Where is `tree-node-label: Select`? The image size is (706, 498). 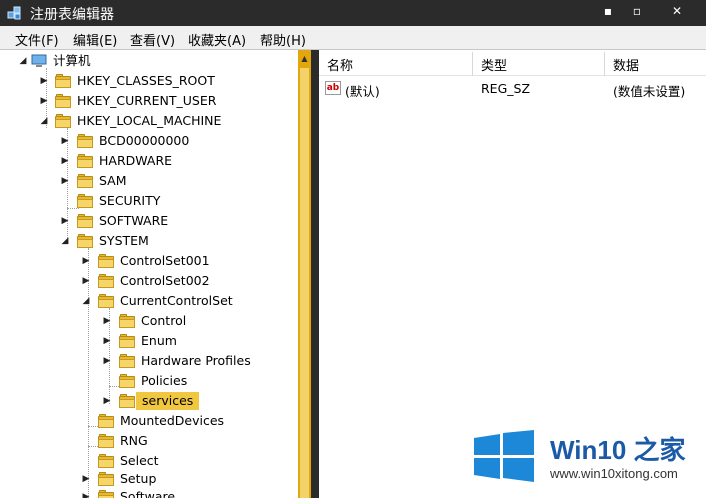 tree-node-label: Select is located at coordinates (139, 460).